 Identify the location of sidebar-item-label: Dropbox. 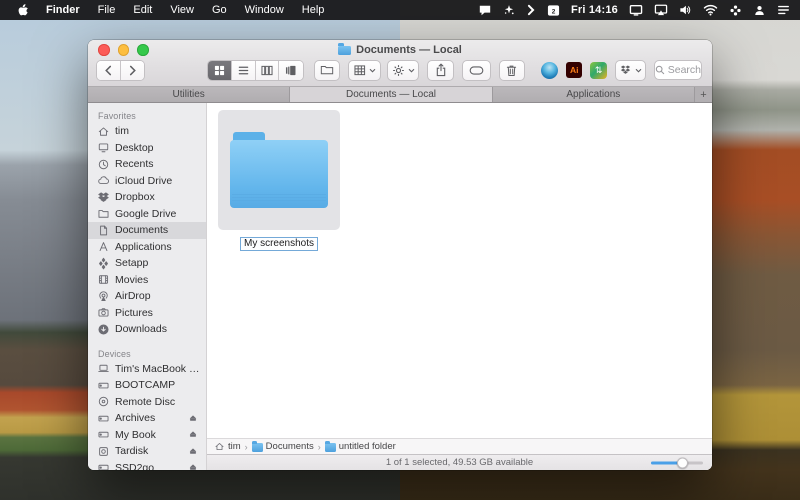
(135, 197).